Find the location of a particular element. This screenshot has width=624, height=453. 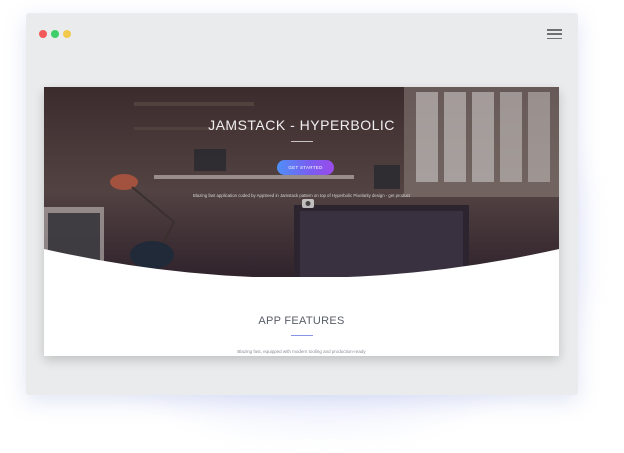

features-divider is located at coordinates (301, 335).